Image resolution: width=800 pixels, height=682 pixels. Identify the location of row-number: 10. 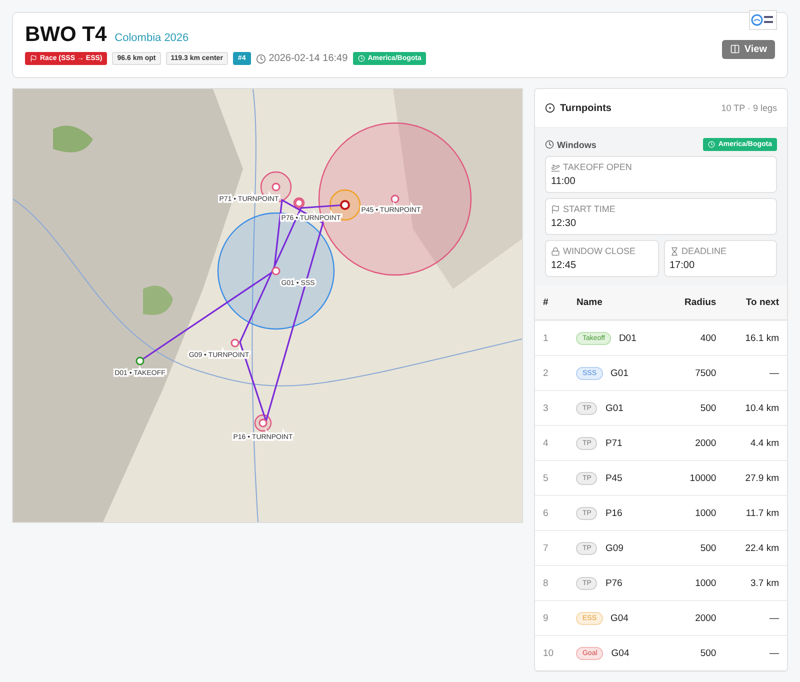
(551, 653).